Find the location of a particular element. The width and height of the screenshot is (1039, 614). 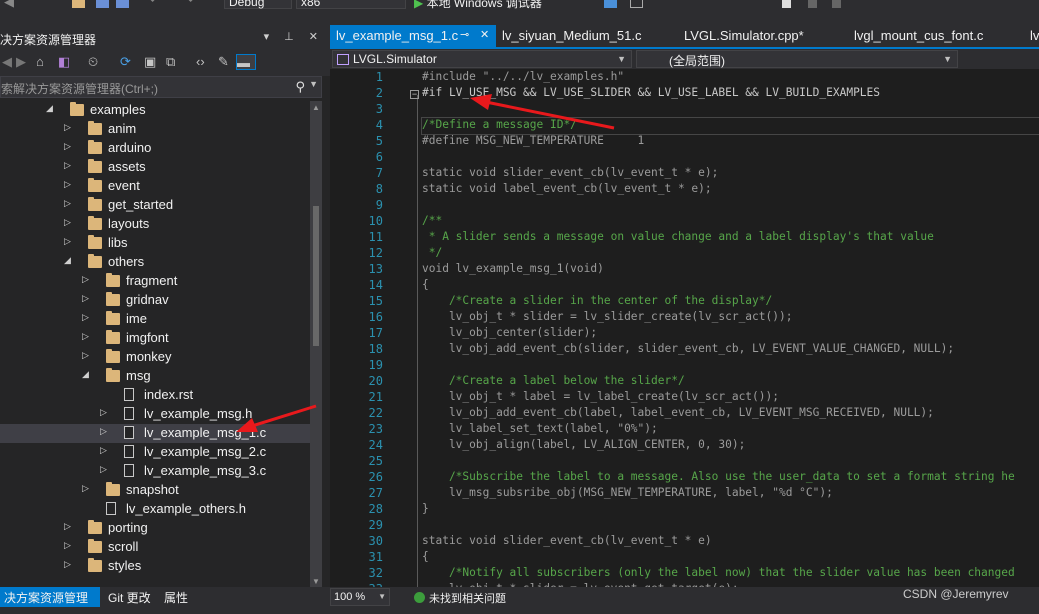

platform-select: x86 is located at coordinates (351, 4).